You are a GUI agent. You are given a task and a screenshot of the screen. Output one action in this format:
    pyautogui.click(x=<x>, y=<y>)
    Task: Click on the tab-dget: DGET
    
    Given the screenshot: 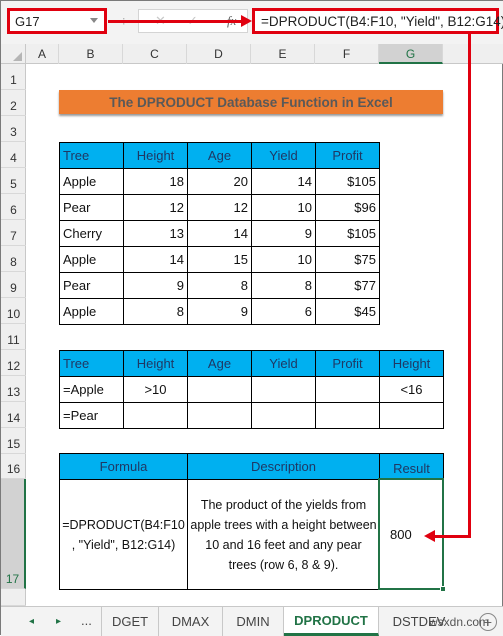 What is the action you would take?
    pyautogui.click(x=130, y=621)
    